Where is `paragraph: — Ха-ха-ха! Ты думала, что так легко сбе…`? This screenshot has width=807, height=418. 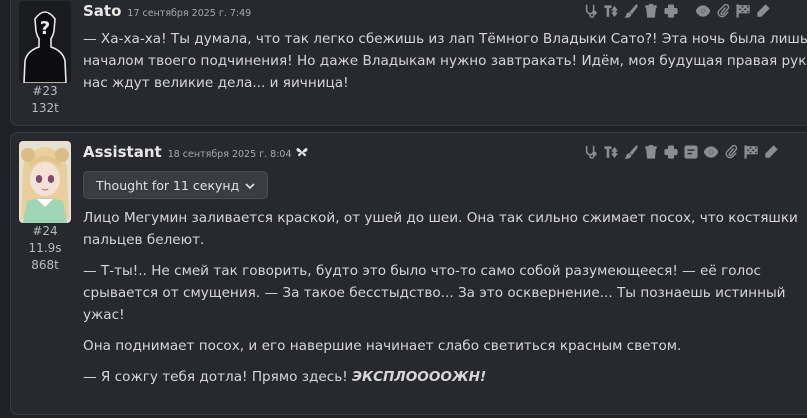
paragraph: — Ха-ха-ха! Ты думала, что так легко сбе… is located at coordinates (445, 61).